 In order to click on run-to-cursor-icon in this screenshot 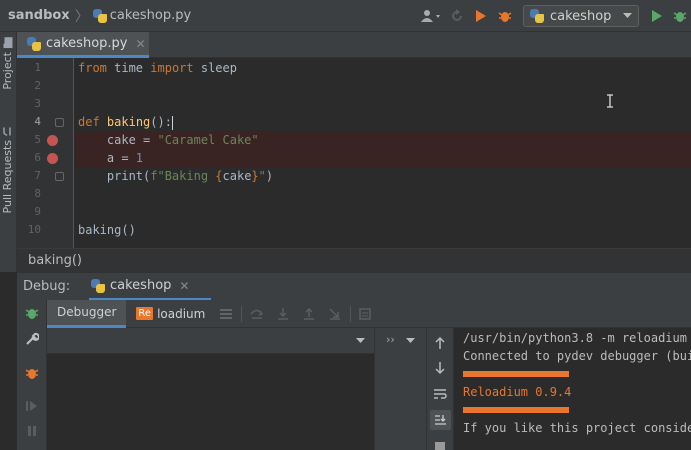, I will do `click(335, 313)`.